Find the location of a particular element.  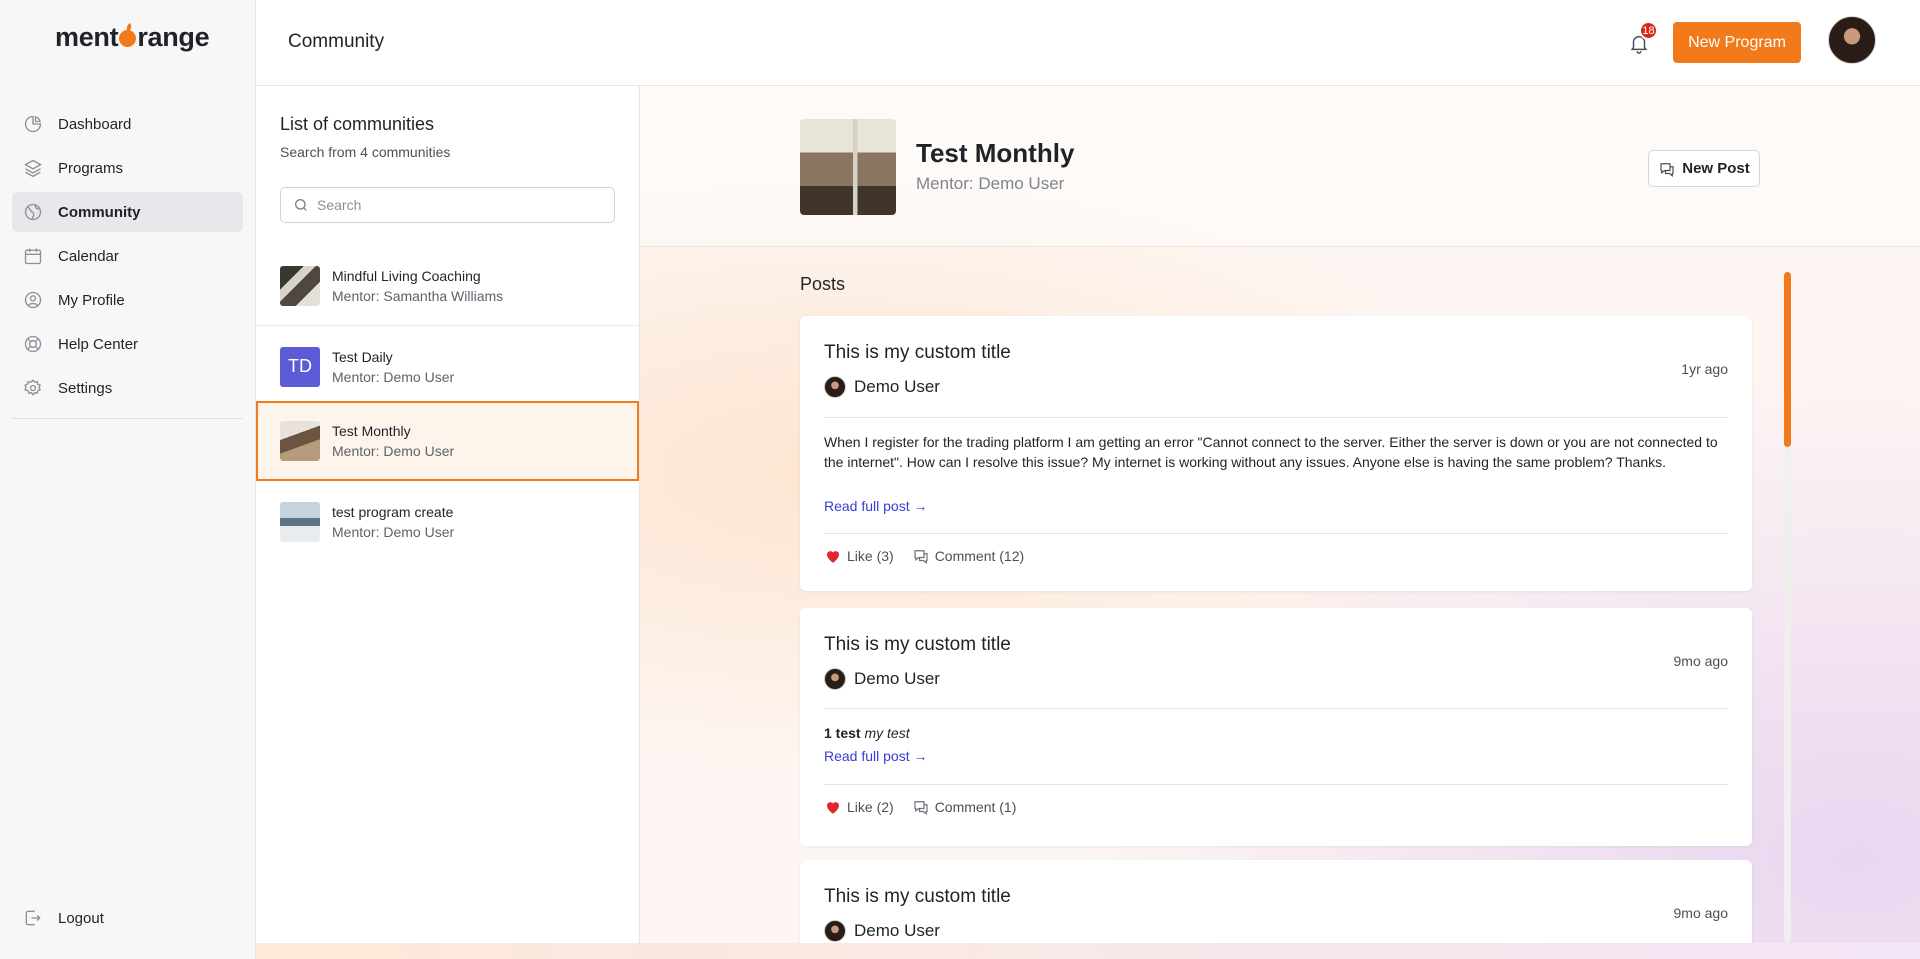

search-container is located at coordinates (447, 205).